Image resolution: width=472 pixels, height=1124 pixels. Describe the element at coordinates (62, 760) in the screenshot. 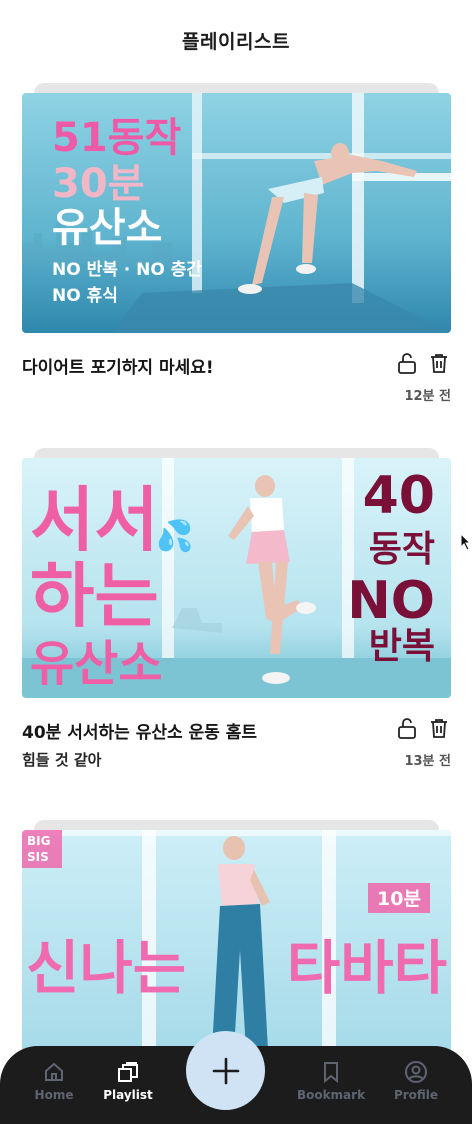

I see `playlist-memo: 힘들 것 같아` at that location.